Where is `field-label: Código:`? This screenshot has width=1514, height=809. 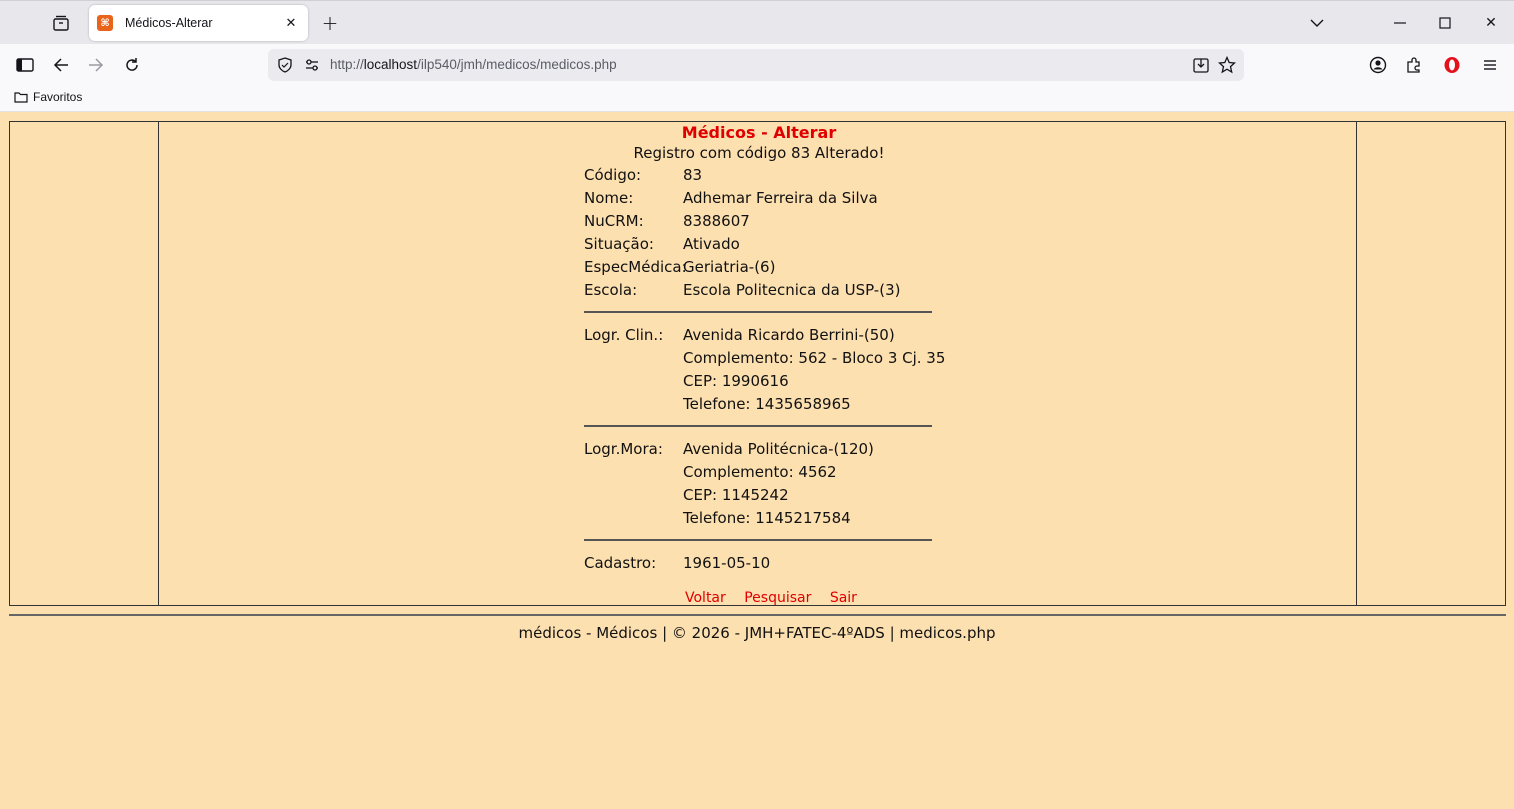
field-label: Código: is located at coordinates (613, 175).